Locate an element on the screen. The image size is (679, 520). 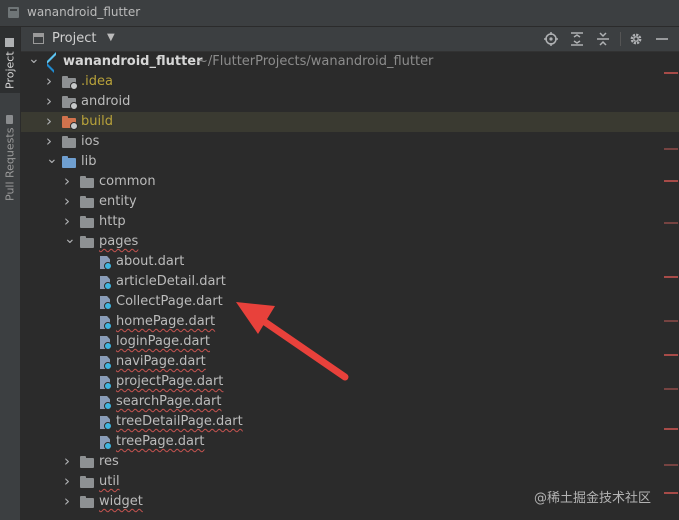
tree-item-articledetail-dart: articleDetail.dart is located at coordinates (350, 282).